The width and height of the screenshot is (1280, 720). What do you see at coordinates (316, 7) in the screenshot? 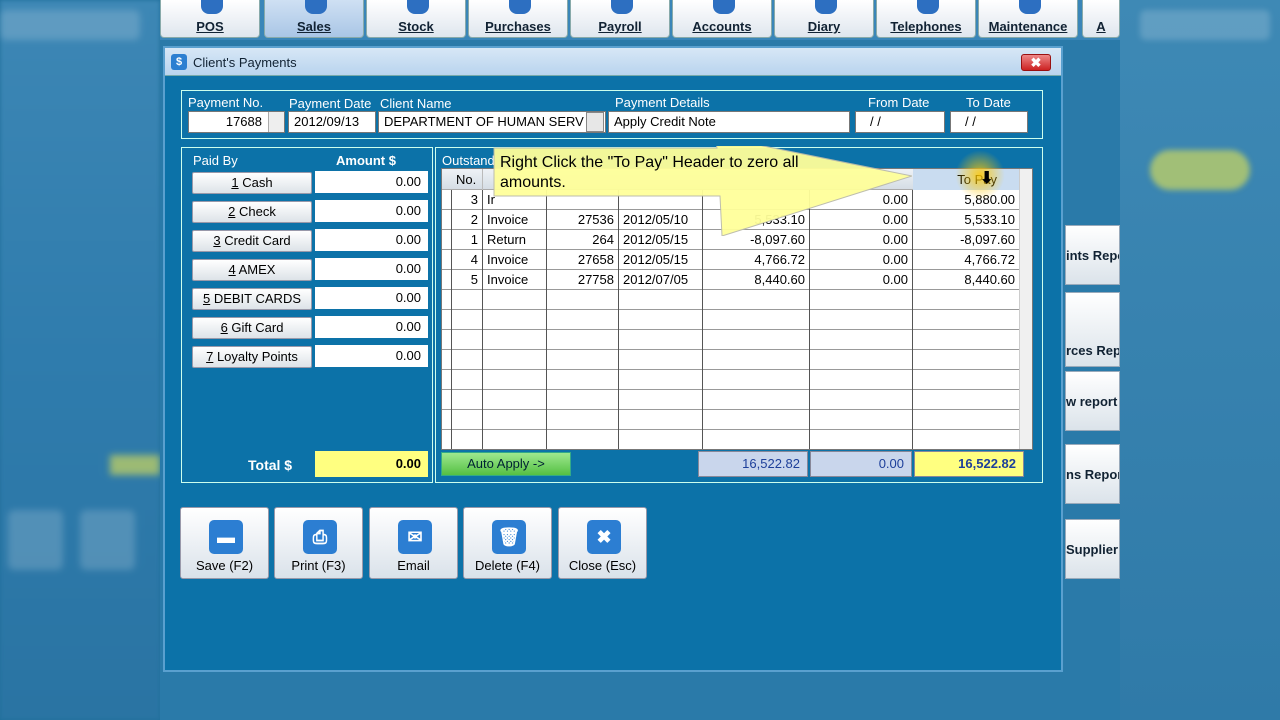
I see `sales-icon` at bounding box center [316, 7].